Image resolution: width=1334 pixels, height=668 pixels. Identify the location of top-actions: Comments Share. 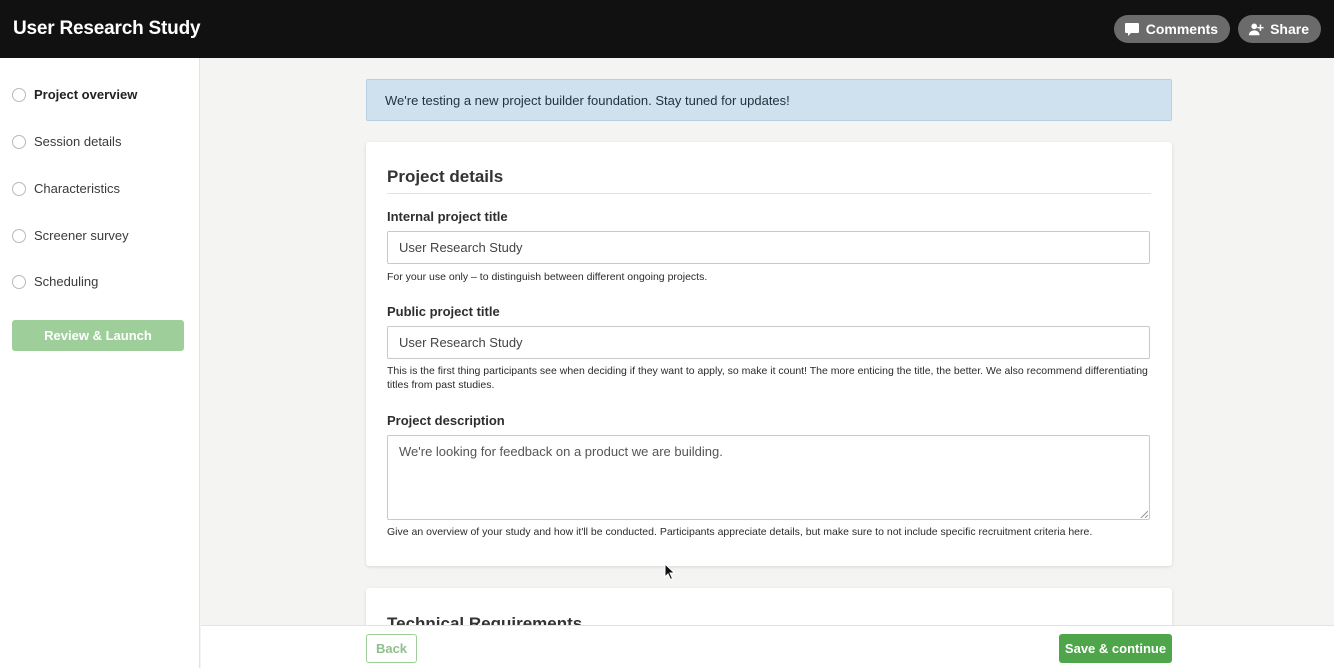
(1217, 29).